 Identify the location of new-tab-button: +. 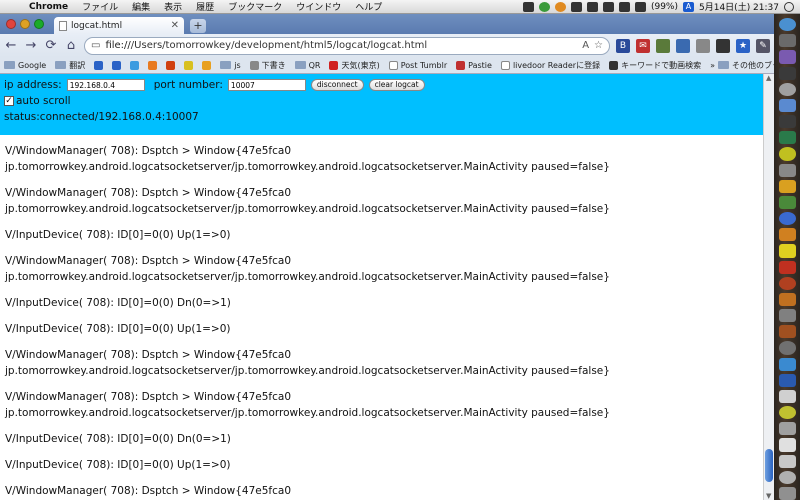
(198, 26).